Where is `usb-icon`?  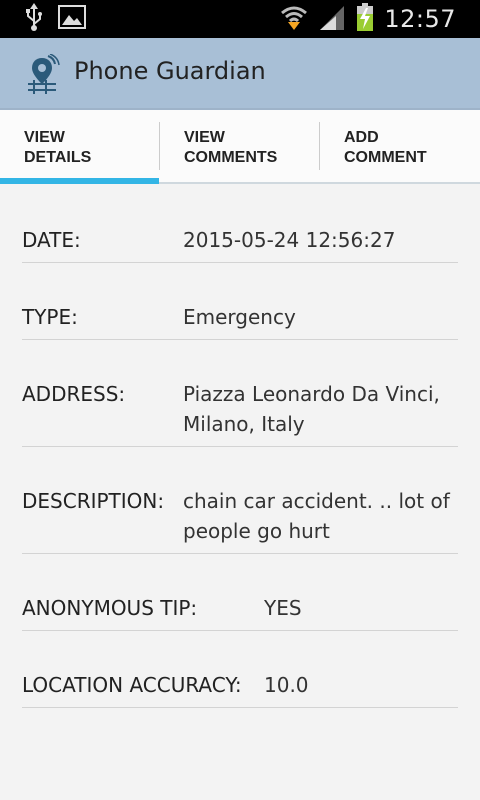
usb-icon is located at coordinates (34, 19).